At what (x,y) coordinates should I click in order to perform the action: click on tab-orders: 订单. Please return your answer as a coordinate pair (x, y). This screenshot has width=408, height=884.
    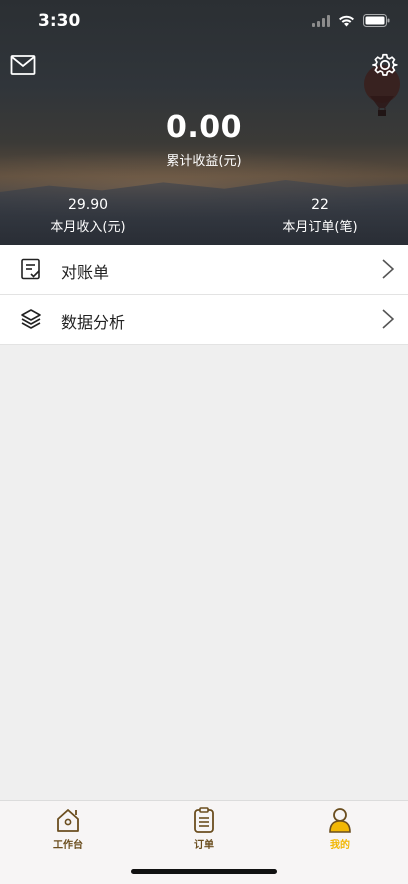
    Looking at the image, I should click on (204, 829).